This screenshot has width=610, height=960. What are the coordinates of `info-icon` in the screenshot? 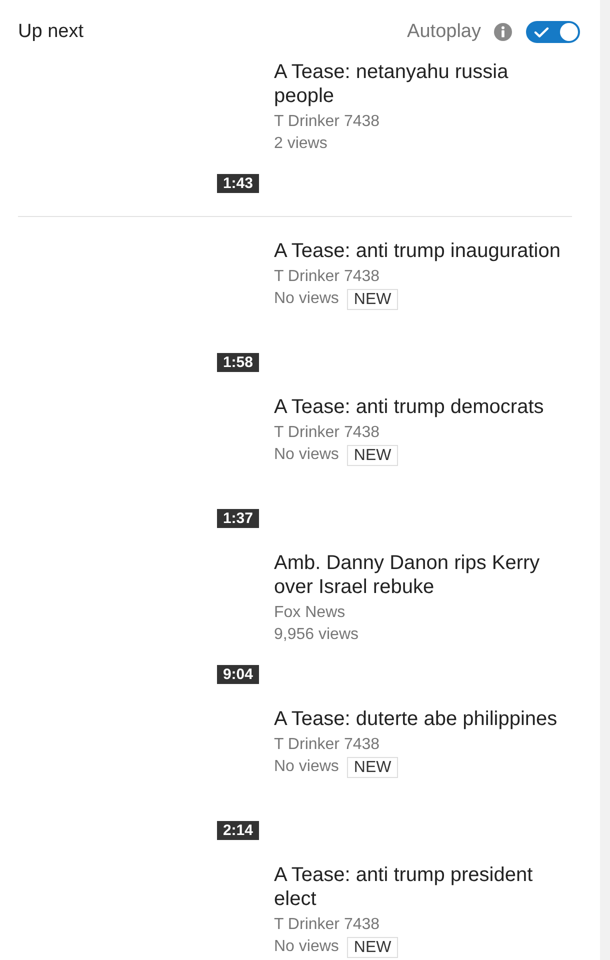 It's located at (503, 32).